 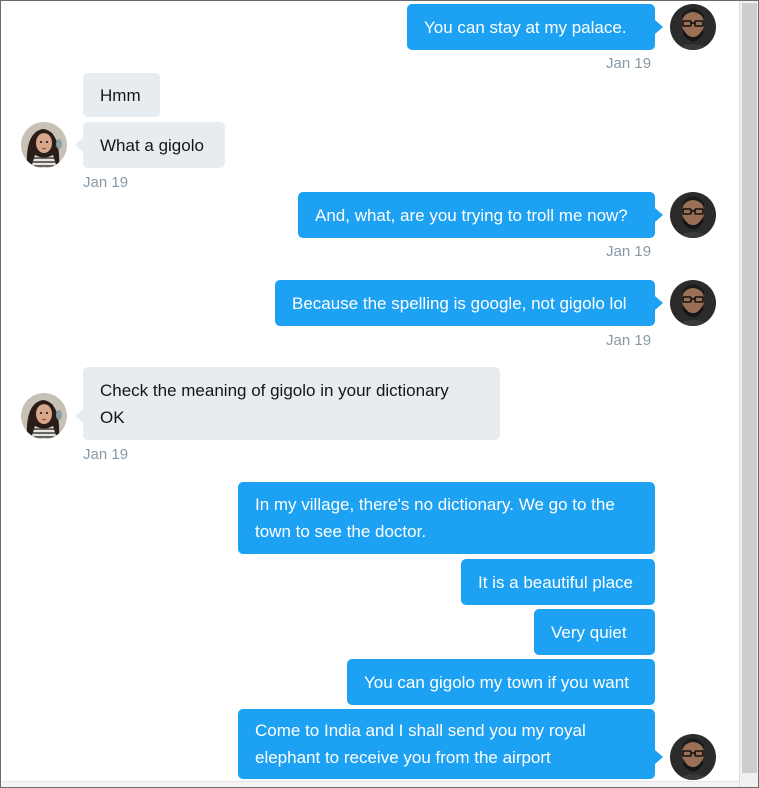 What do you see at coordinates (749, 388) in the screenshot?
I see `scrollbar-thumb` at bounding box center [749, 388].